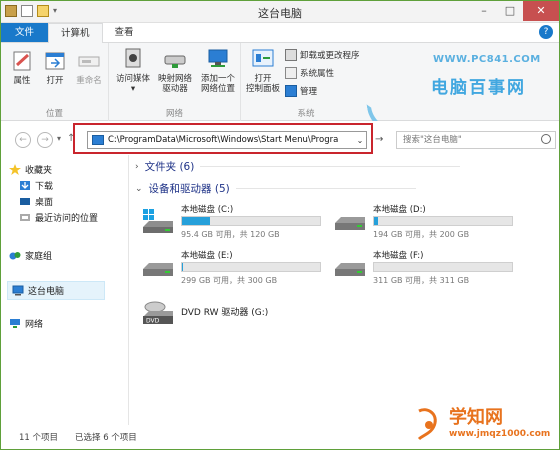 Image resolution: width=560 pixels, height=450 pixels. I want to click on network-drive-icon, so click(175, 59).